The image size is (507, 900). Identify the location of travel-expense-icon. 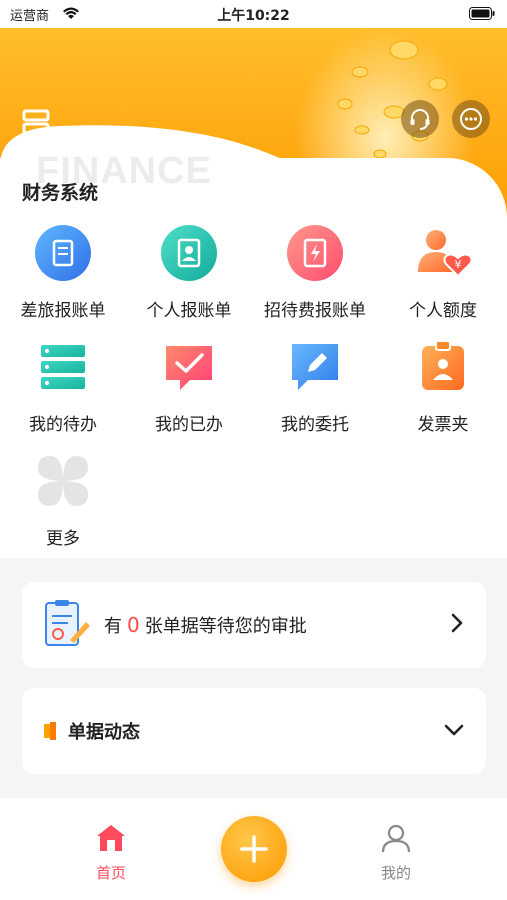
(63, 253).